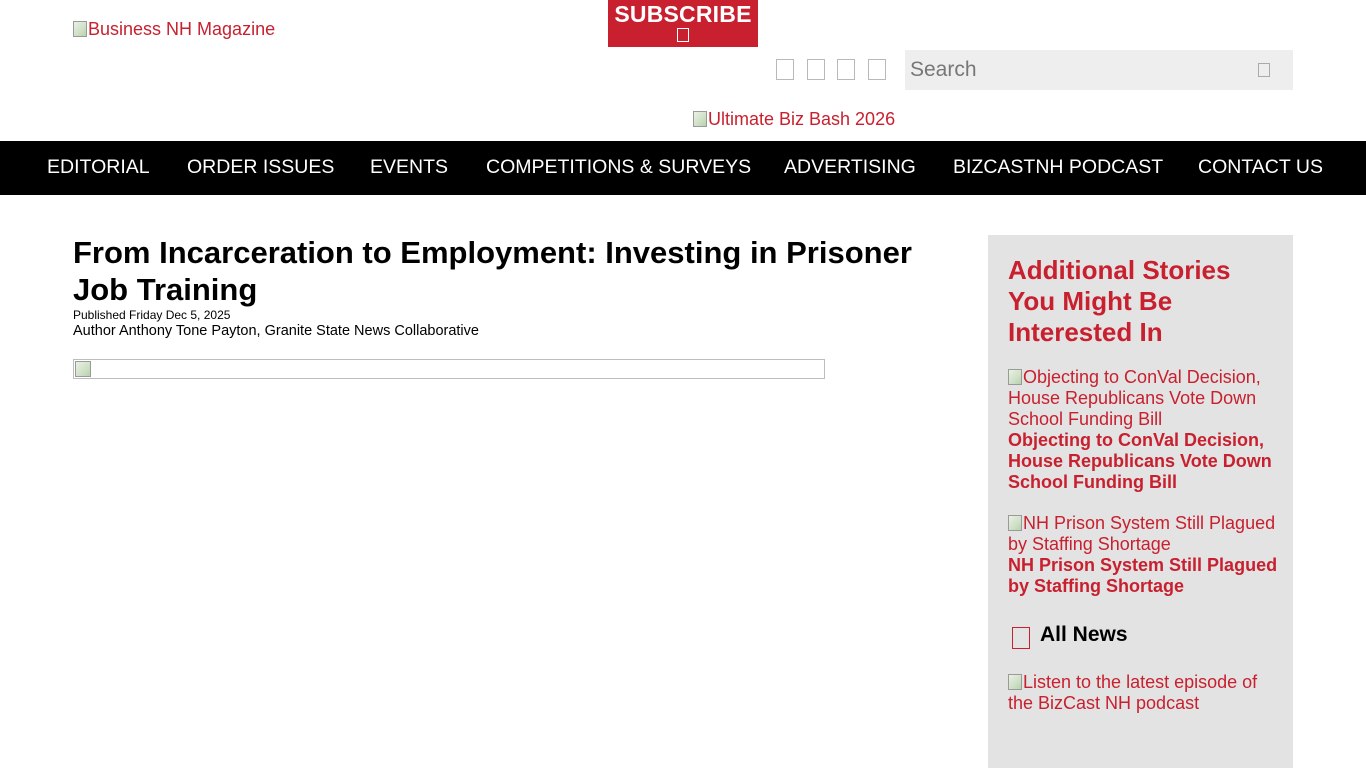 The width and height of the screenshot is (1366, 768). I want to click on instagram-icon, so click(876, 69).